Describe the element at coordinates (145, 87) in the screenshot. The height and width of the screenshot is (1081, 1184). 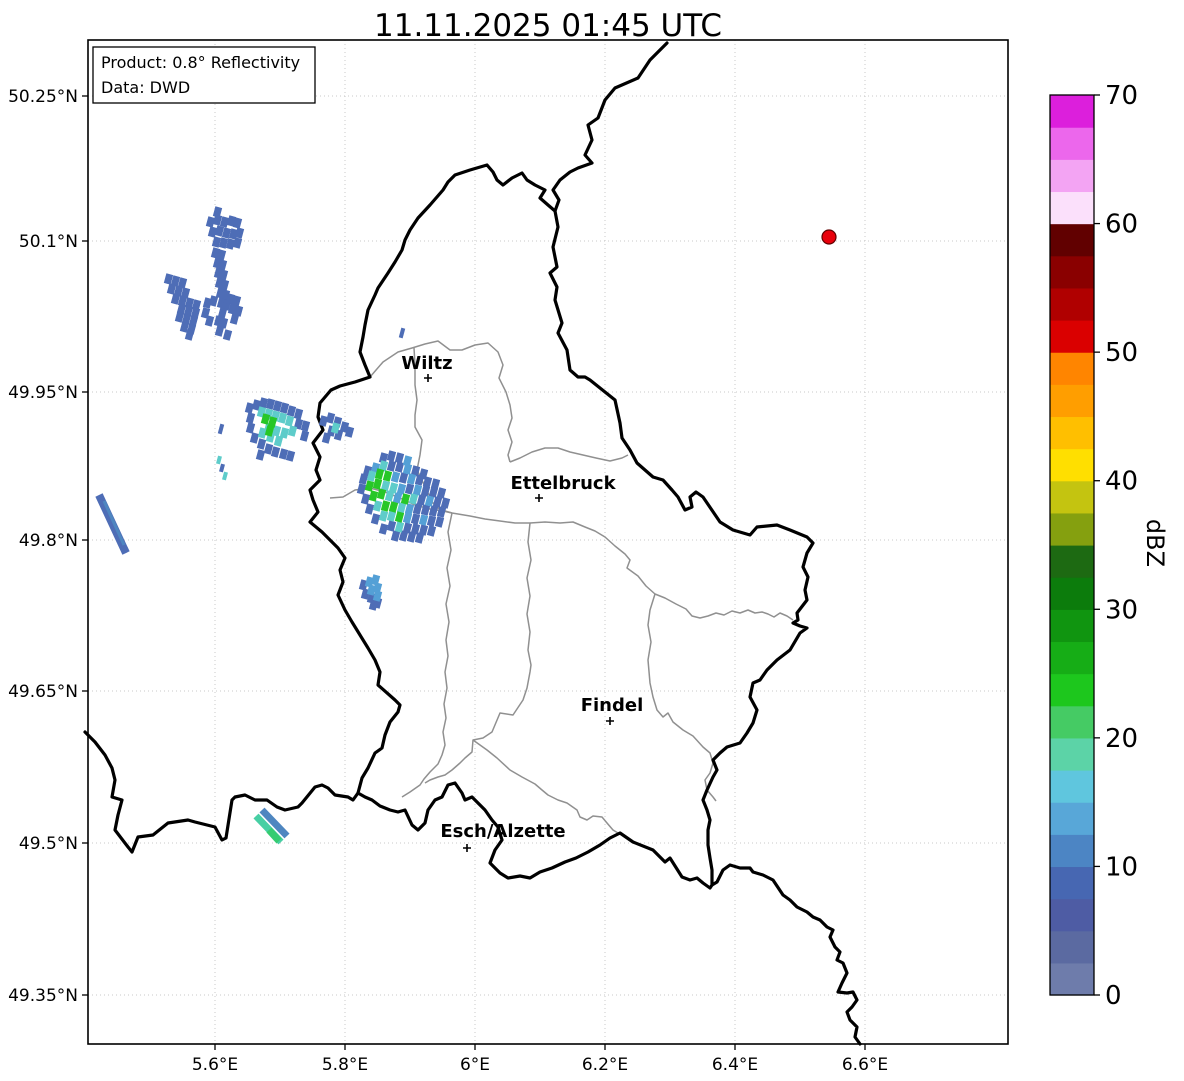
I see `product-info-line2: Data: DWD` at that location.